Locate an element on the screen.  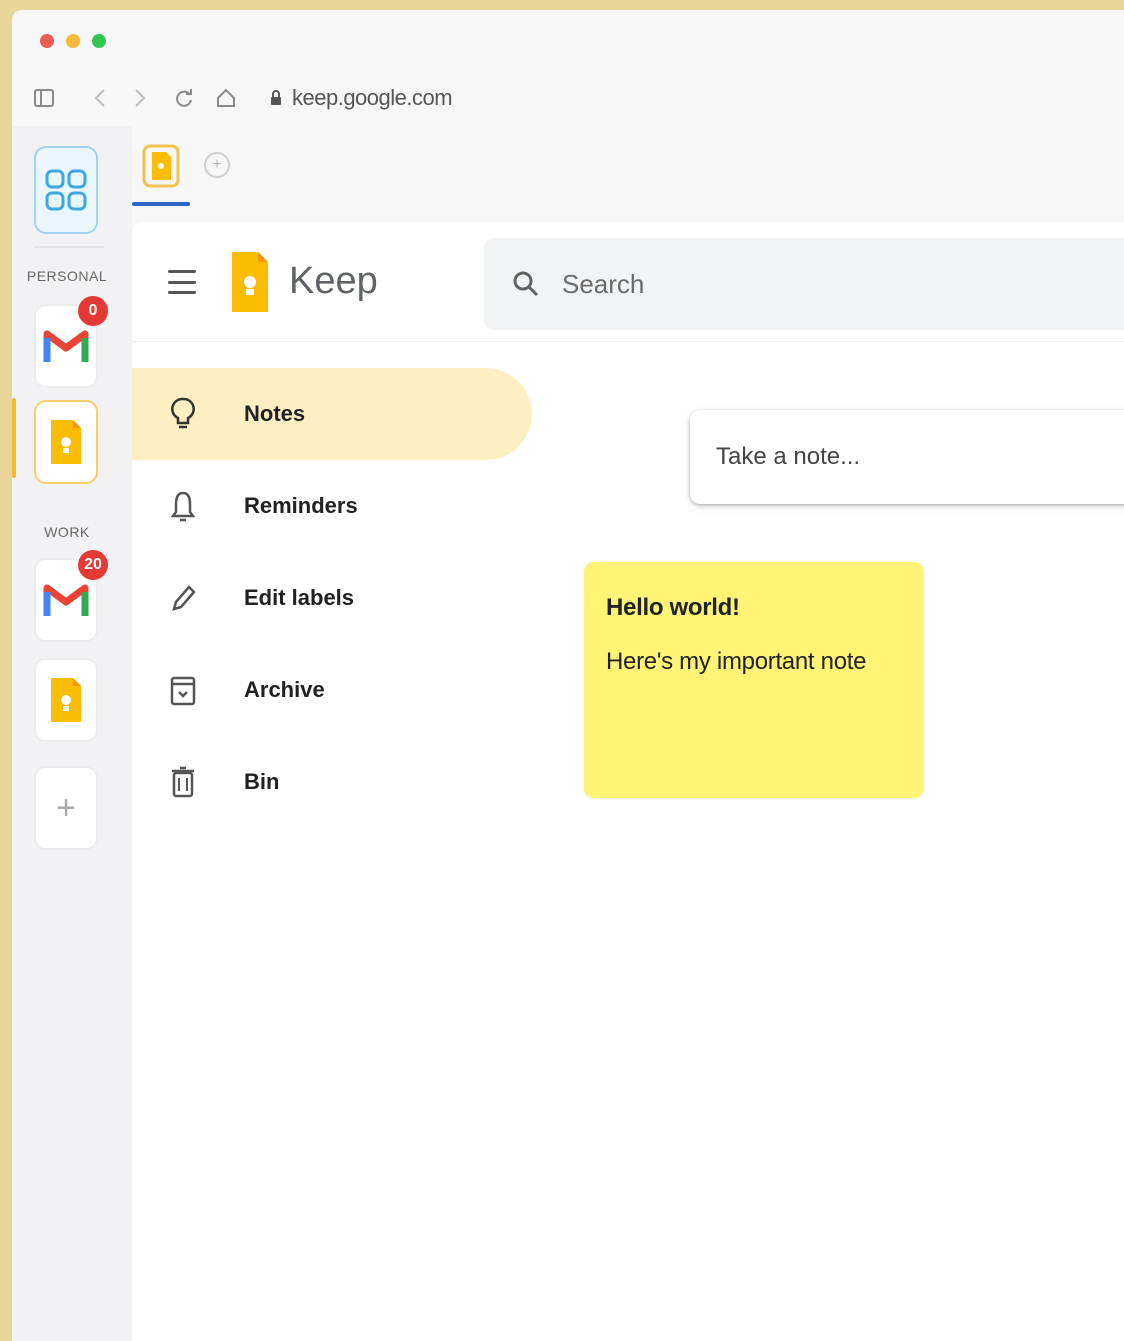
lightbulb-icon is located at coordinates (183, 414).